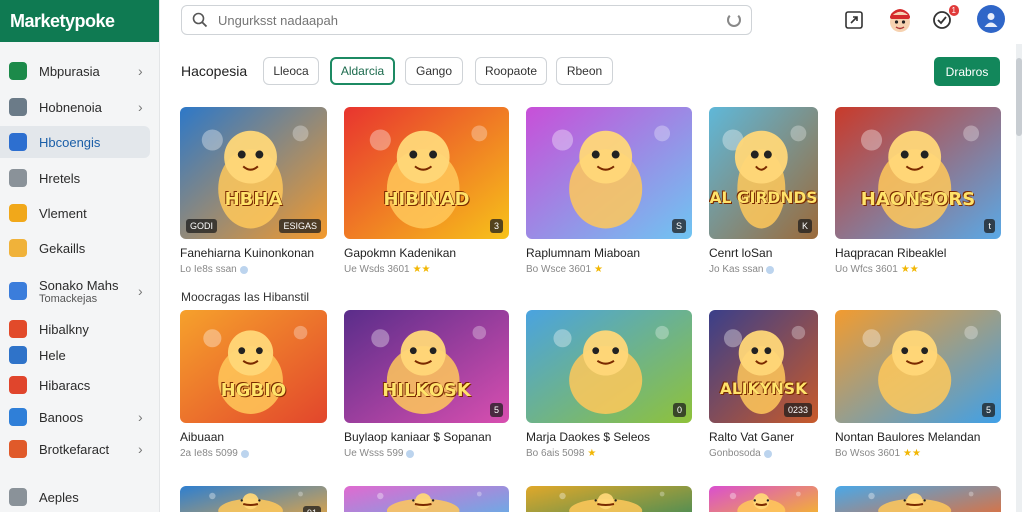  What do you see at coordinates (80, 385) in the screenshot?
I see `sidebar-item-9: Hibaracs` at bounding box center [80, 385].